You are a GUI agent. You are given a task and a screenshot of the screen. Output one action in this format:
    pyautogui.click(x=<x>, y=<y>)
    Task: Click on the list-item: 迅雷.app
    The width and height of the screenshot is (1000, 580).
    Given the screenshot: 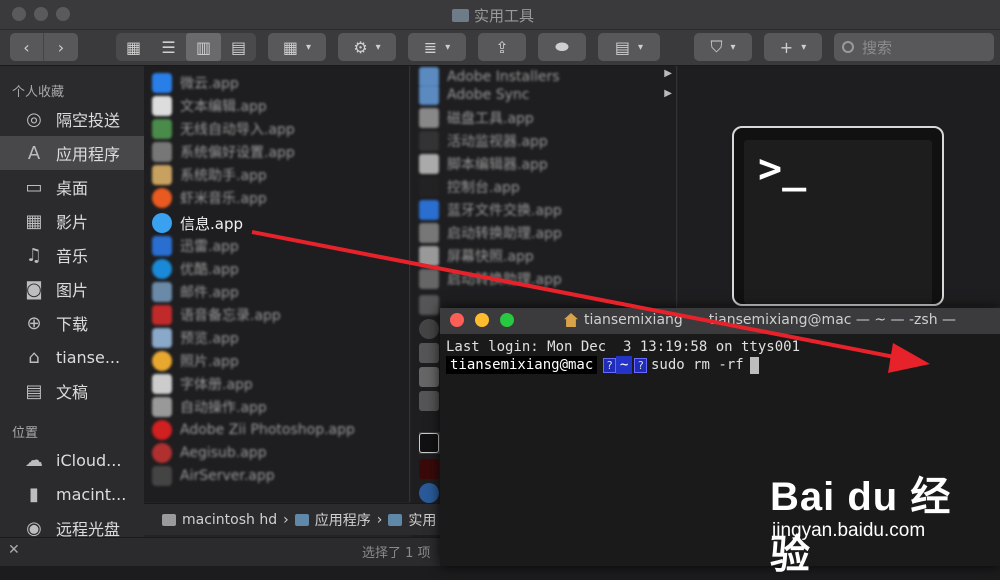 What is the action you would take?
    pyautogui.click(x=195, y=246)
    